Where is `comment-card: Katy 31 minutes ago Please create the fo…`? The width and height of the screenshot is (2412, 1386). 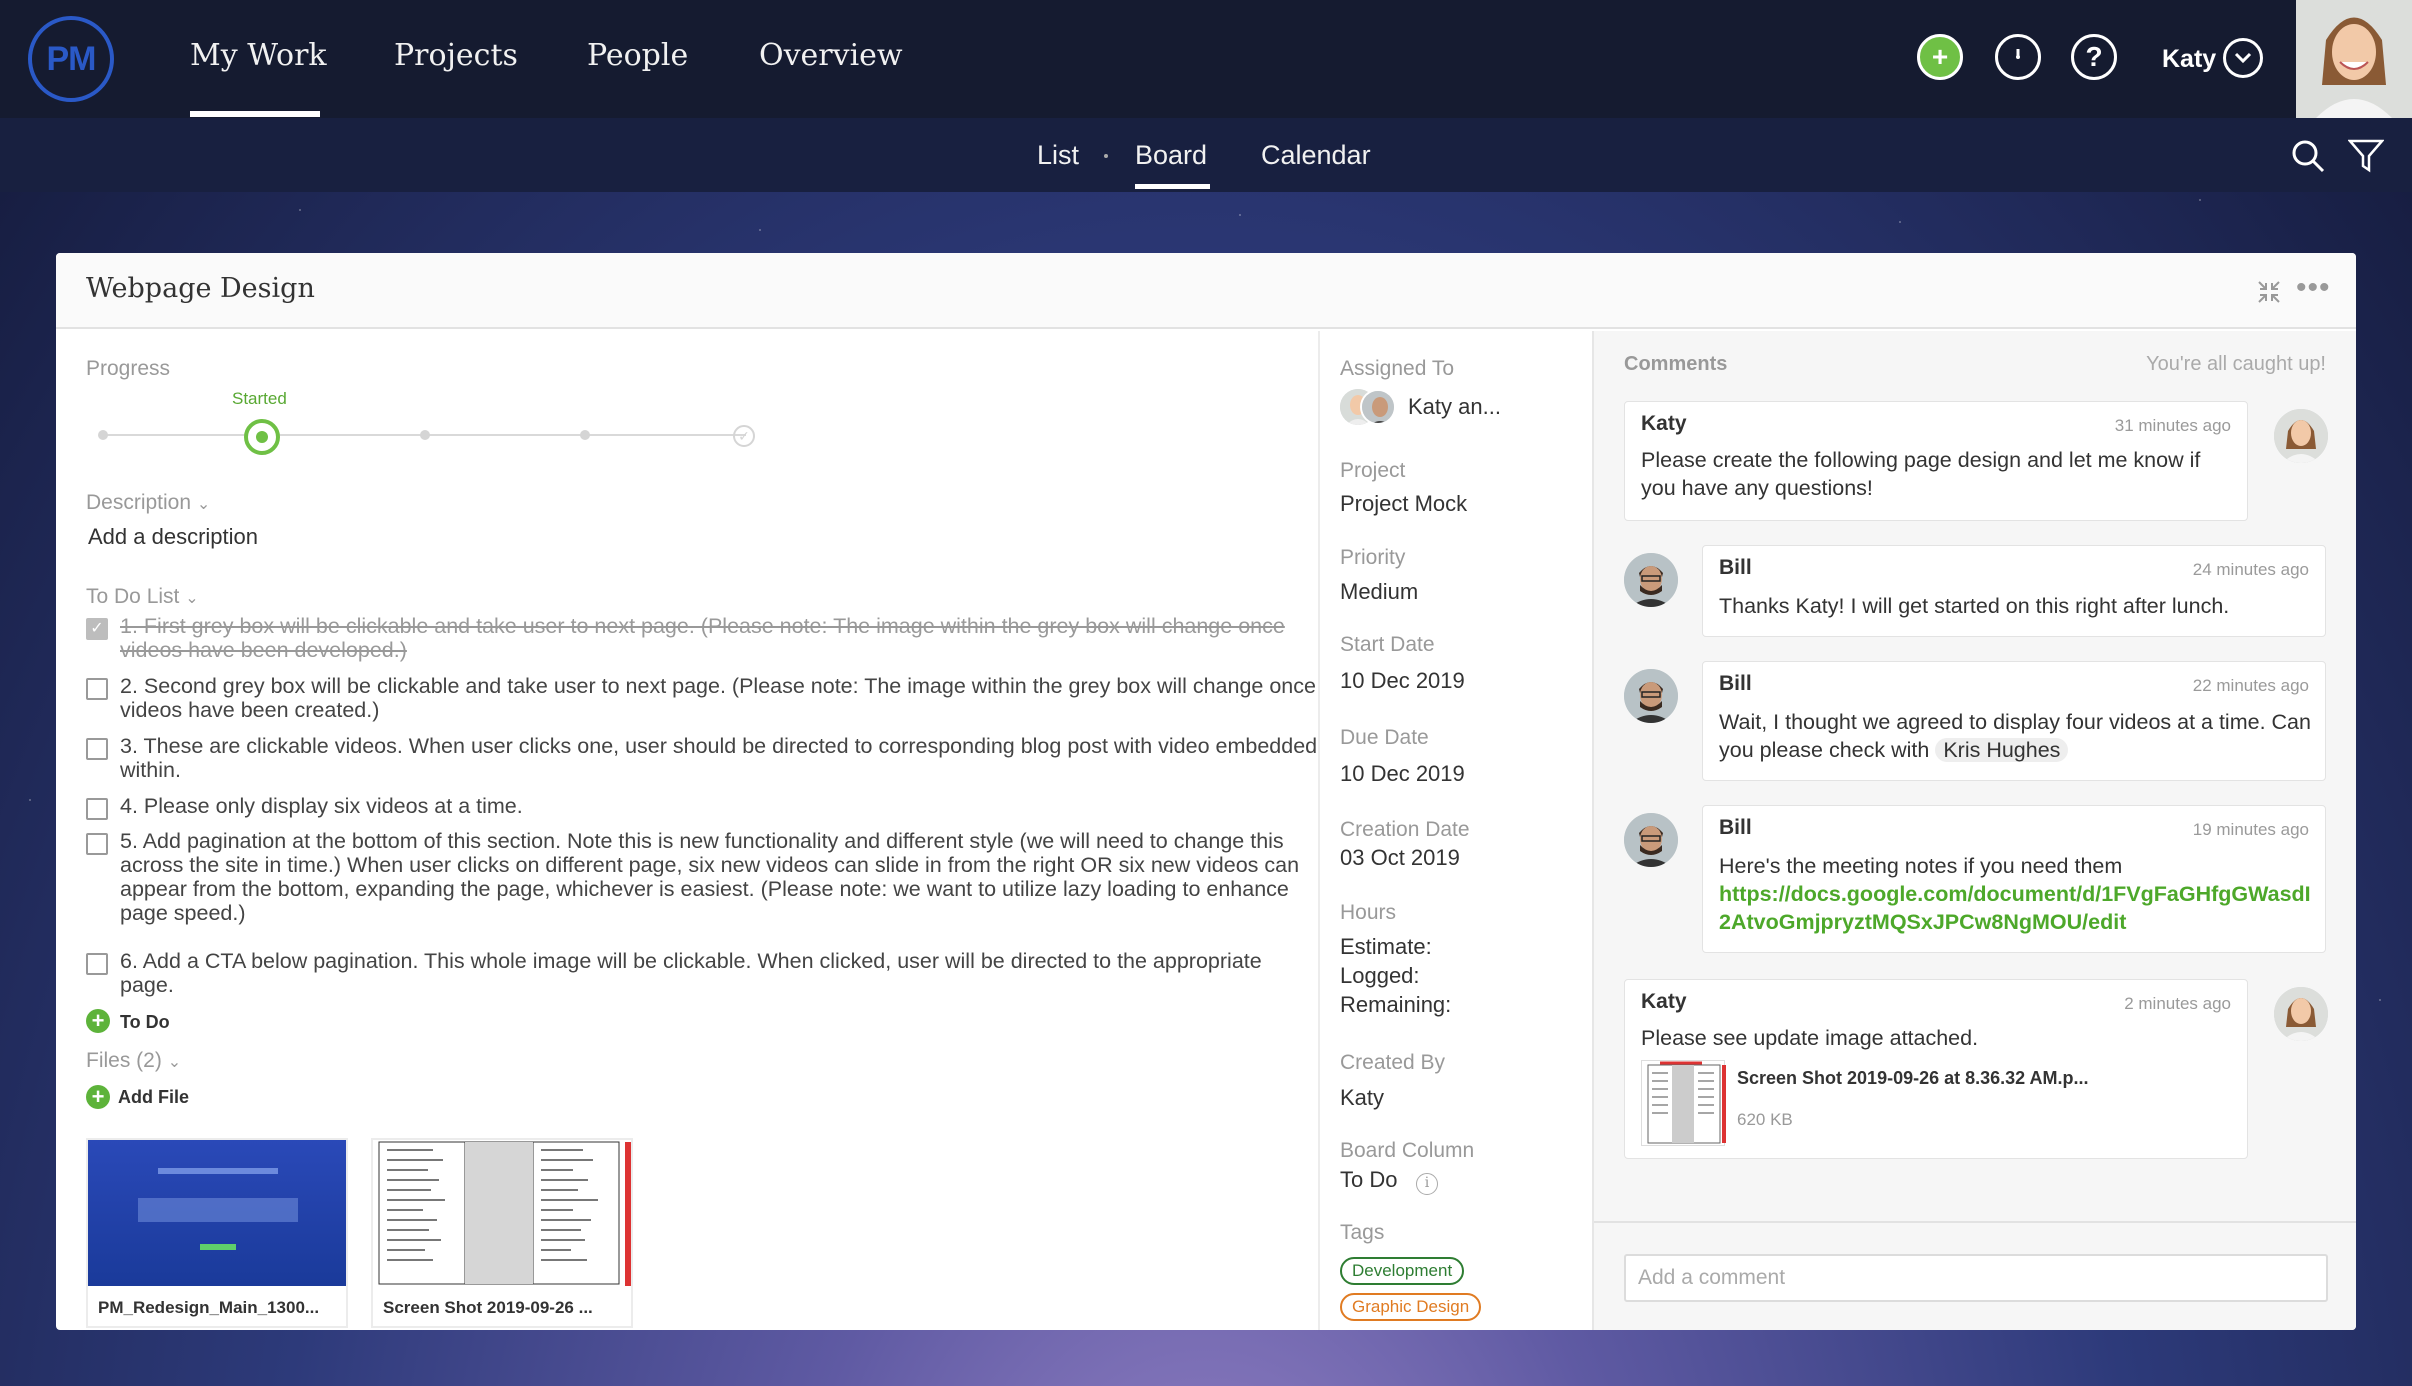 comment-card: Katy 31 minutes ago Please create the fo… is located at coordinates (1936, 461).